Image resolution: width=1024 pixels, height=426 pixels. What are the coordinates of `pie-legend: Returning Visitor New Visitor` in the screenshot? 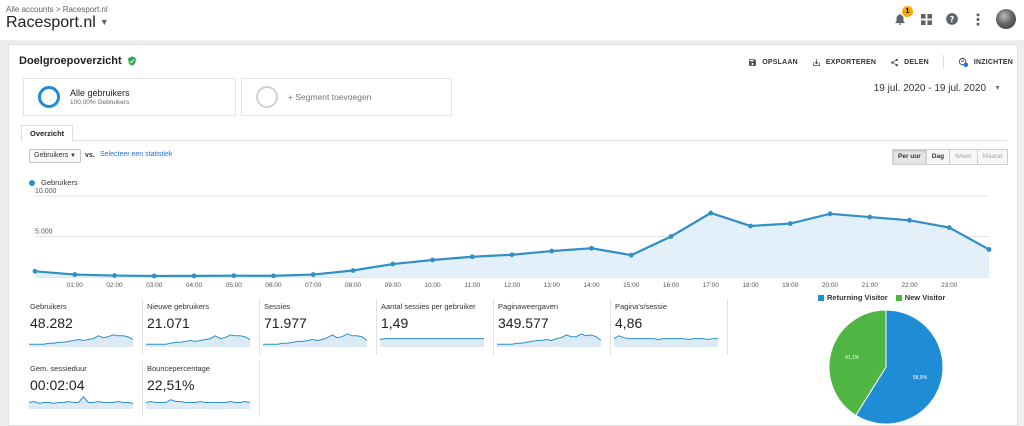 It's located at (881, 297).